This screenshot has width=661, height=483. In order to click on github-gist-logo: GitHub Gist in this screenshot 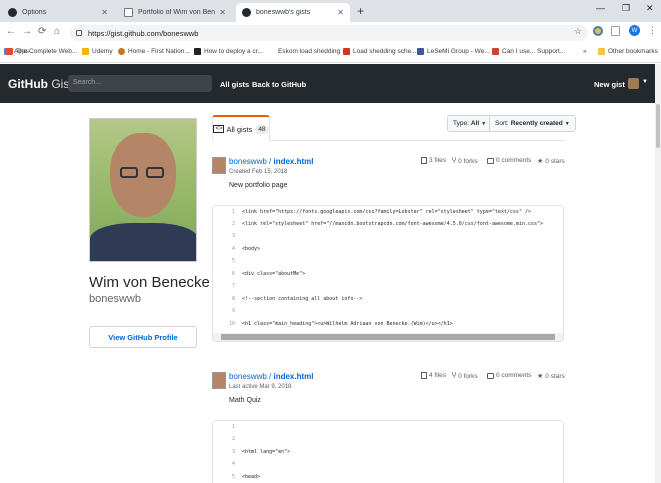, I will do `click(40, 84)`.